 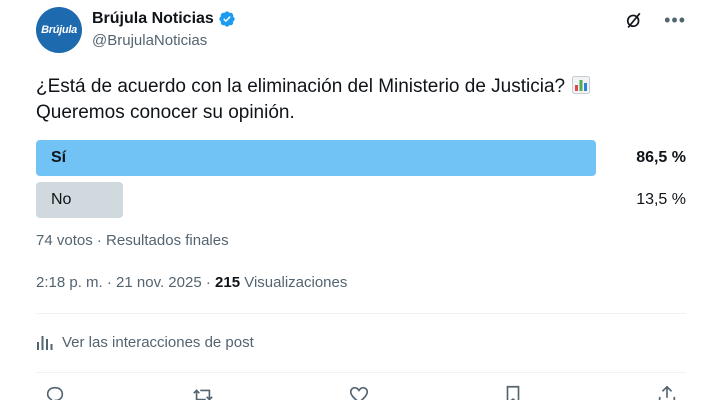 I want to click on poll-option-percent: 86,5 %, so click(x=661, y=157).